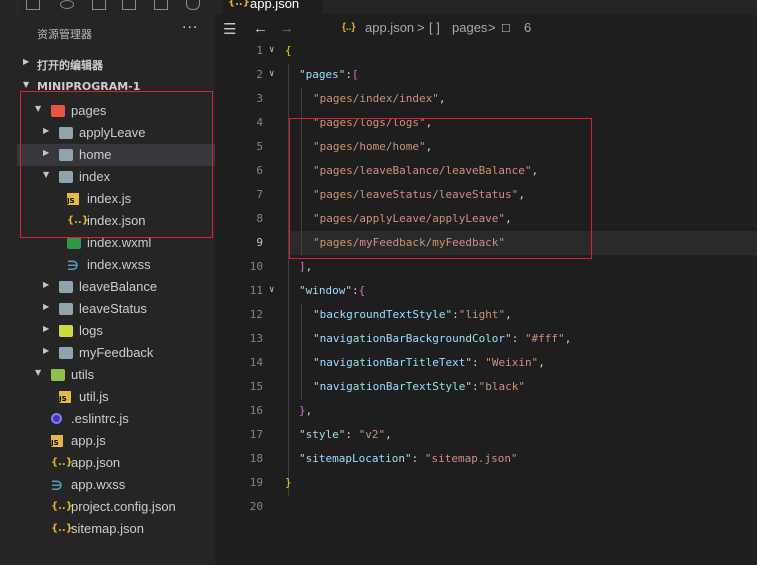  I want to click on tab-app-json: {..} app.json, so click(273, 7).